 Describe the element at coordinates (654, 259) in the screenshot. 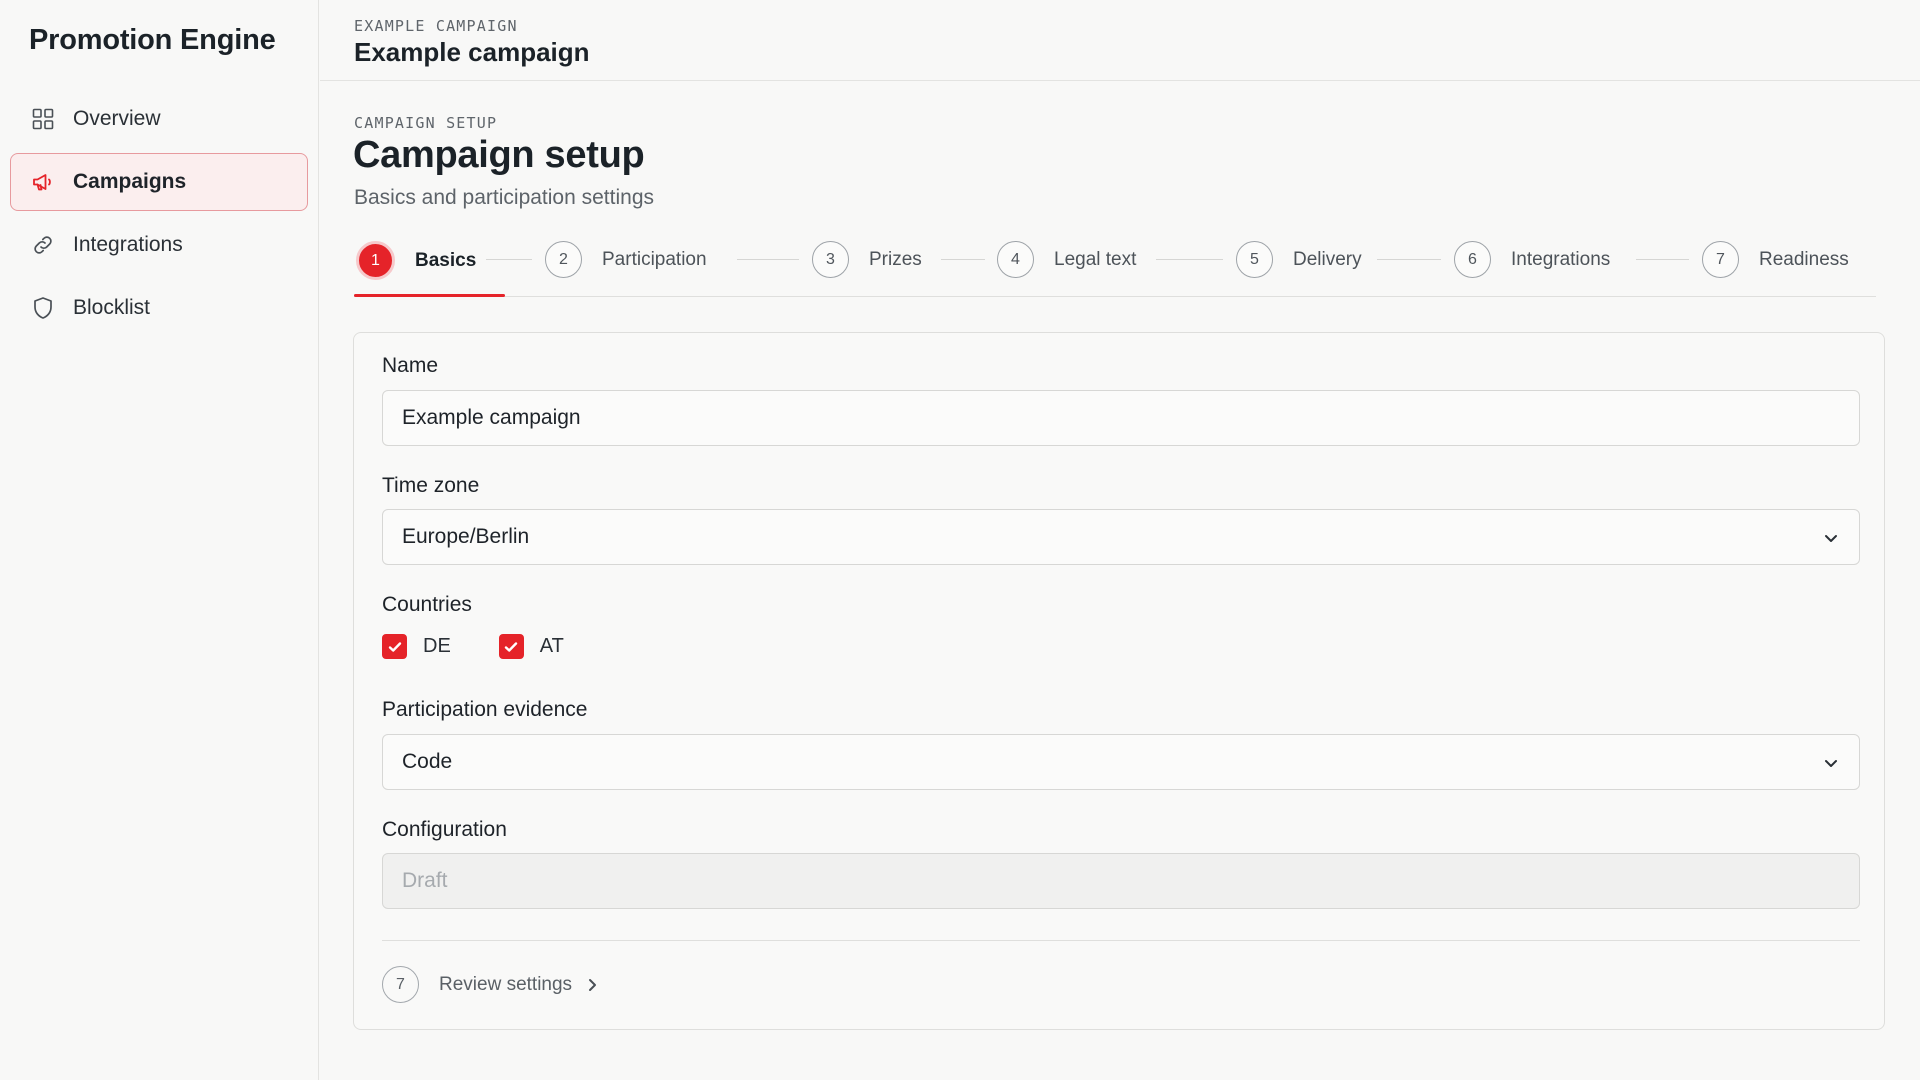

I see `step-label: Participation` at that location.